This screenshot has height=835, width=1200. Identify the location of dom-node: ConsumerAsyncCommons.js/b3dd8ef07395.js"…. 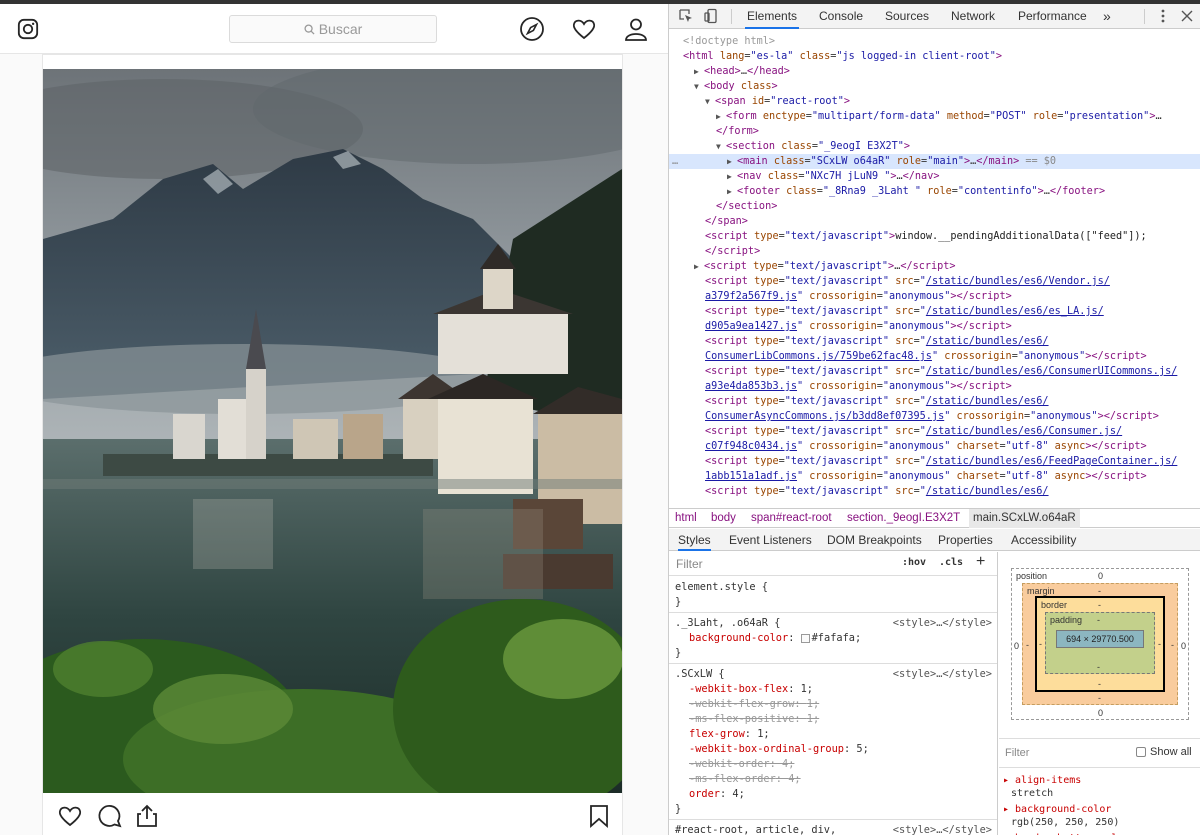
(934, 416).